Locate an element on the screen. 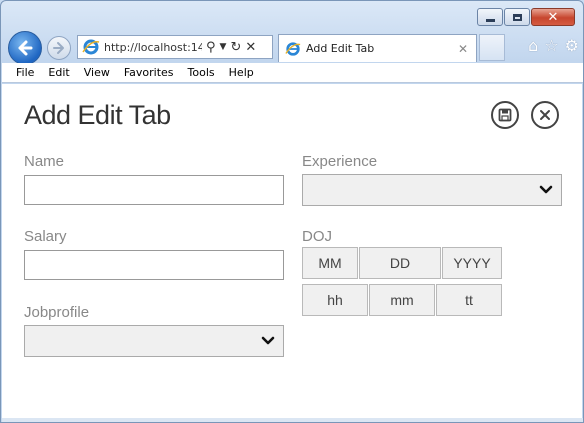 Image resolution: width=584 pixels, height=423 pixels. favorites-star-icon: ☆ is located at coordinates (551, 45).